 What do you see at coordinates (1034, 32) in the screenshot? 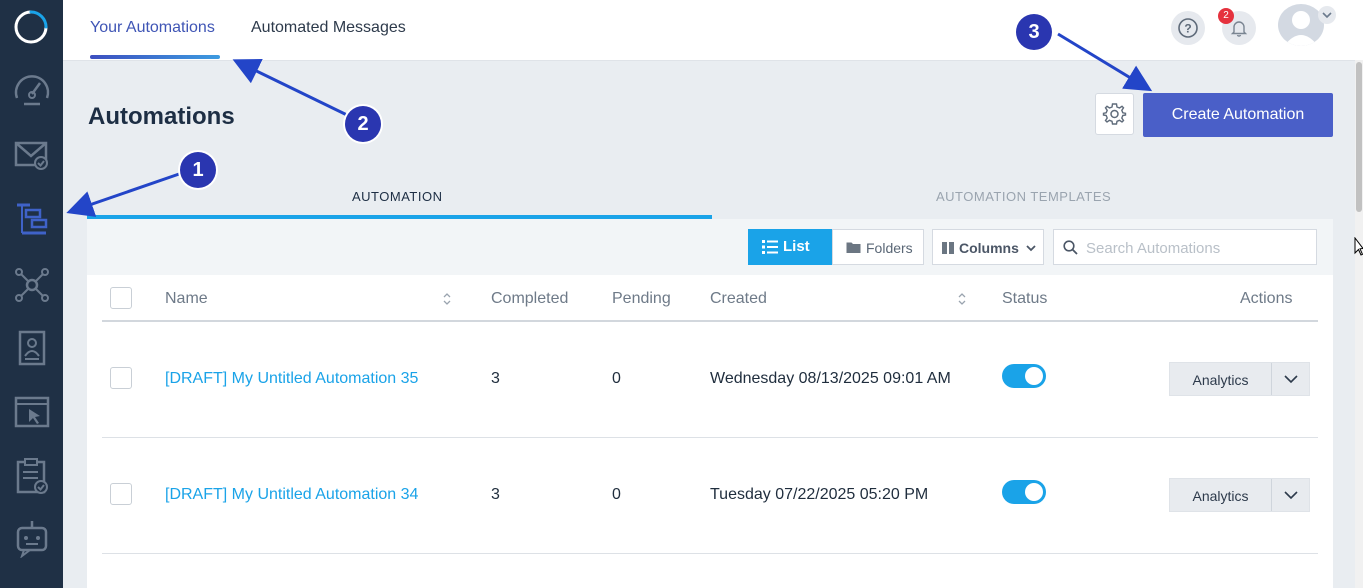
I see `annotation-marker-3: 3` at bounding box center [1034, 32].